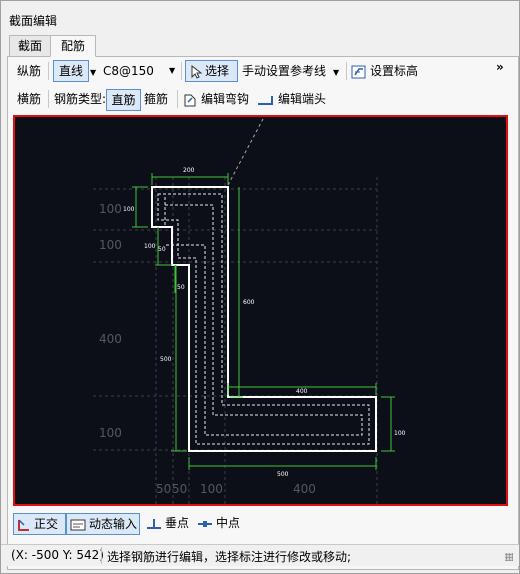 Image resolution: width=520 pixels, height=574 pixels. What do you see at coordinates (302, 391) in the screenshot?
I see `dim-label: 400` at bounding box center [302, 391].